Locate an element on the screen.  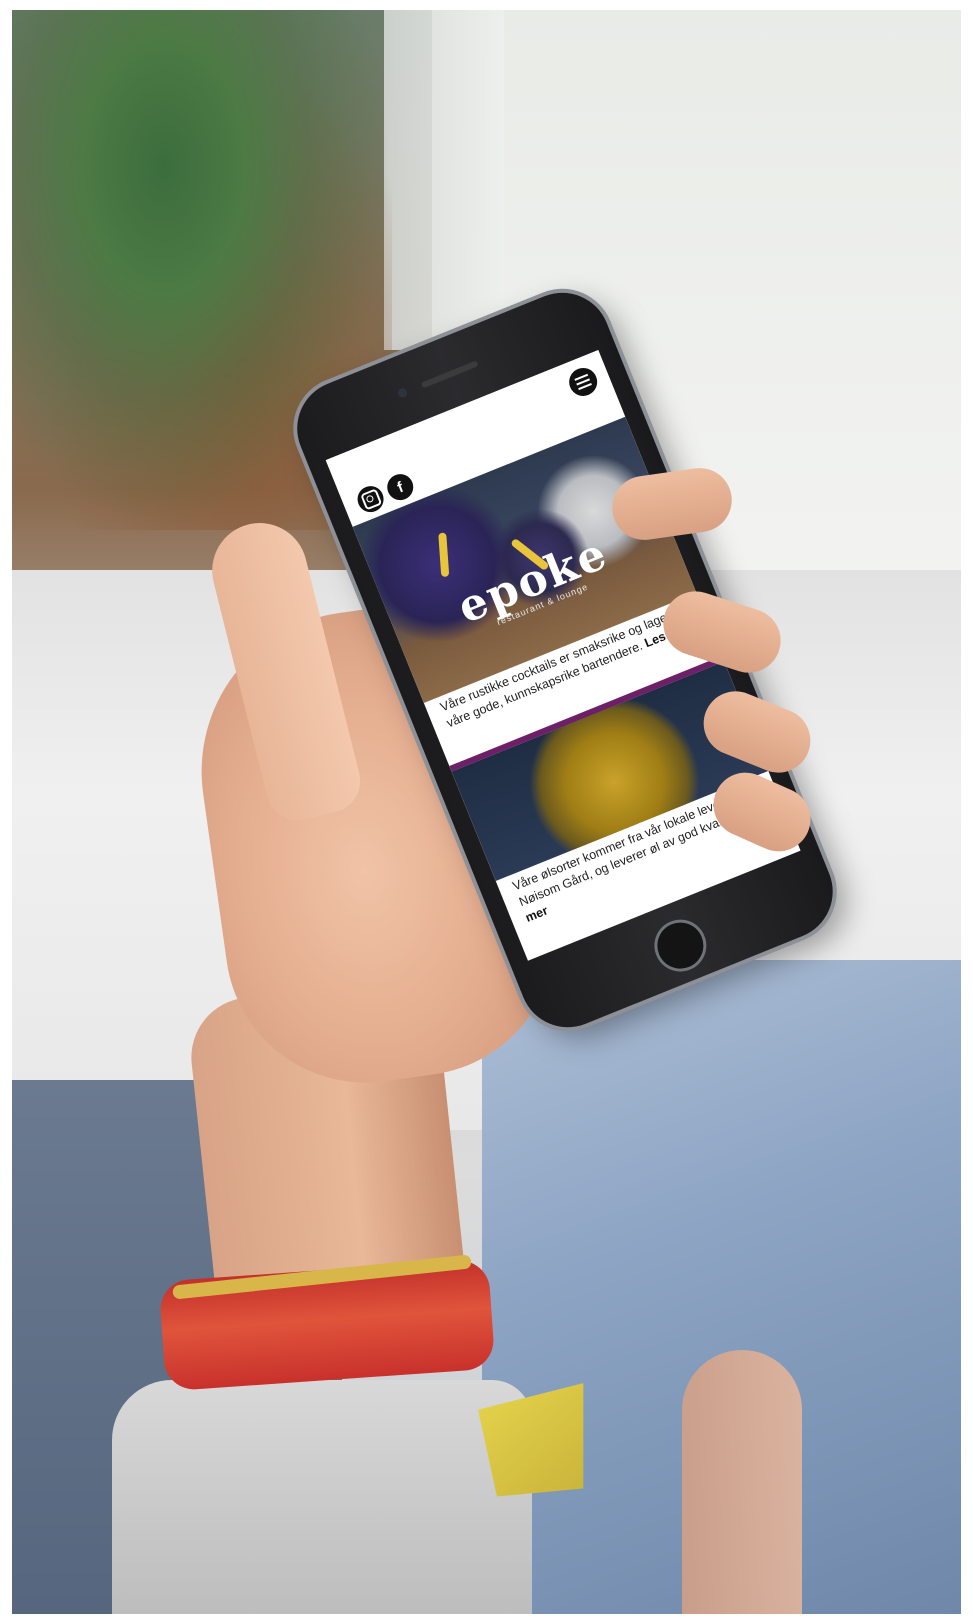
hamburger-menu-icon is located at coordinates (583, 382).